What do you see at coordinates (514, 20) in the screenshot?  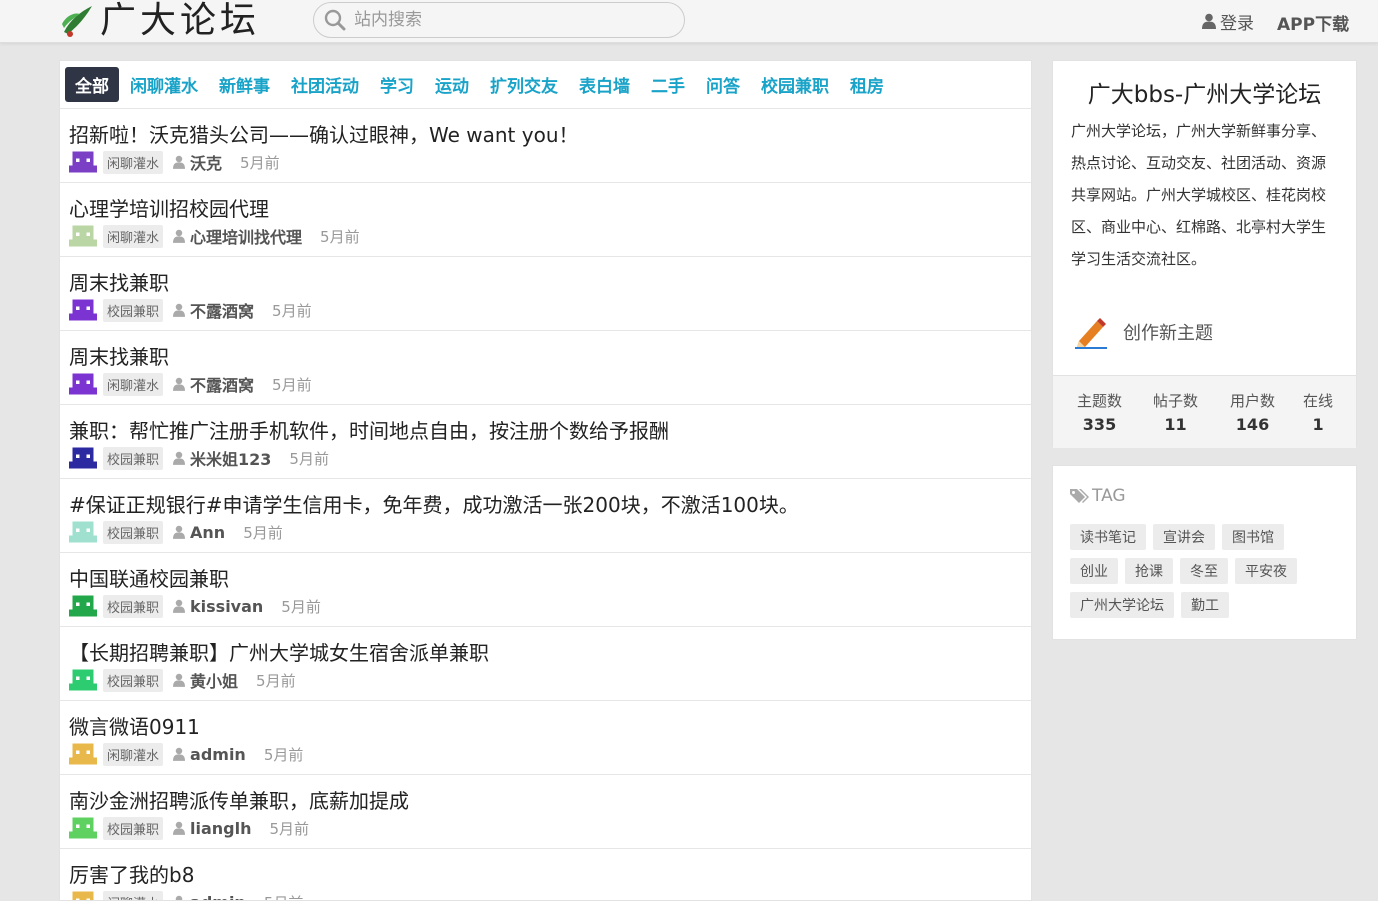 I see `search-input` at bounding box center [514, 20].